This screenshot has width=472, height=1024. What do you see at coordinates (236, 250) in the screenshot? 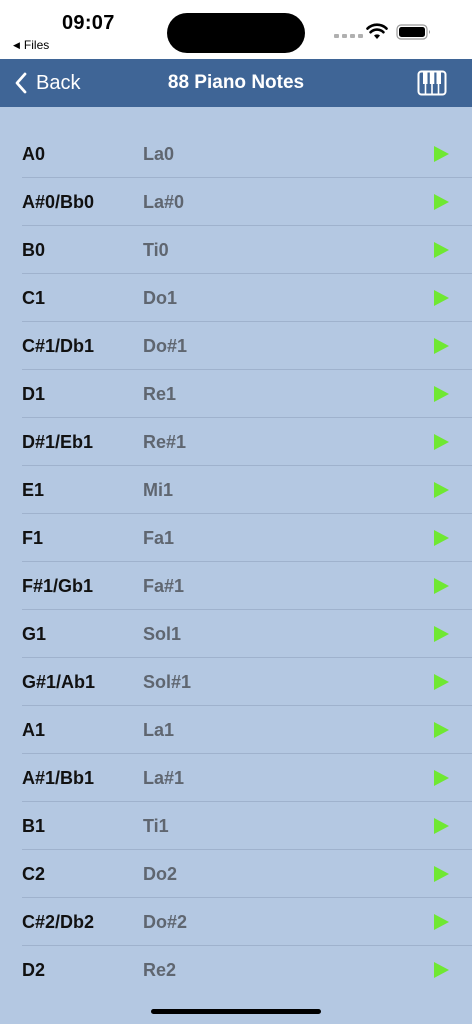
I see `note-row: B0 Ti0` at bounding box center [236, 250].